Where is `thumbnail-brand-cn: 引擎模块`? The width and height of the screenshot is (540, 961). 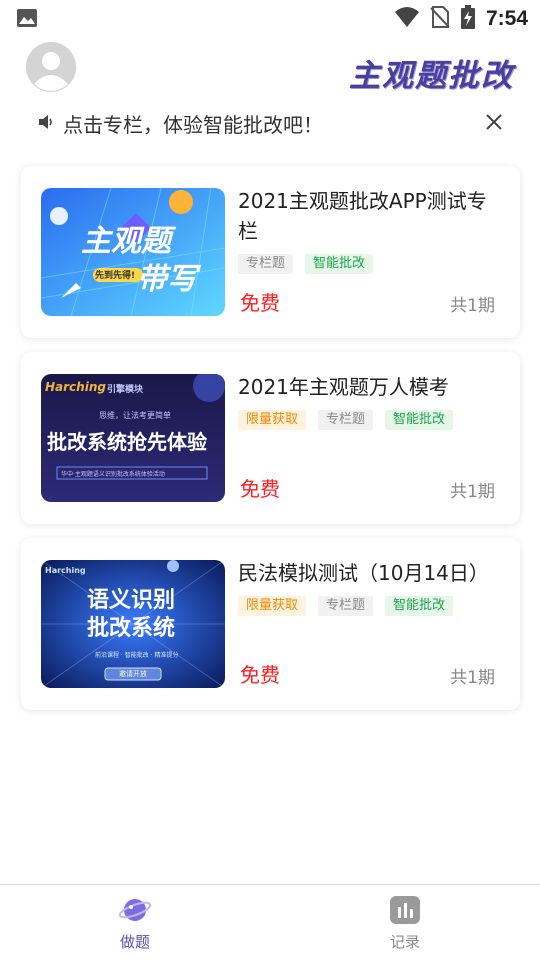 thumbnail-brand-cn: 引擎模块 is located at coordinates (125, 390).